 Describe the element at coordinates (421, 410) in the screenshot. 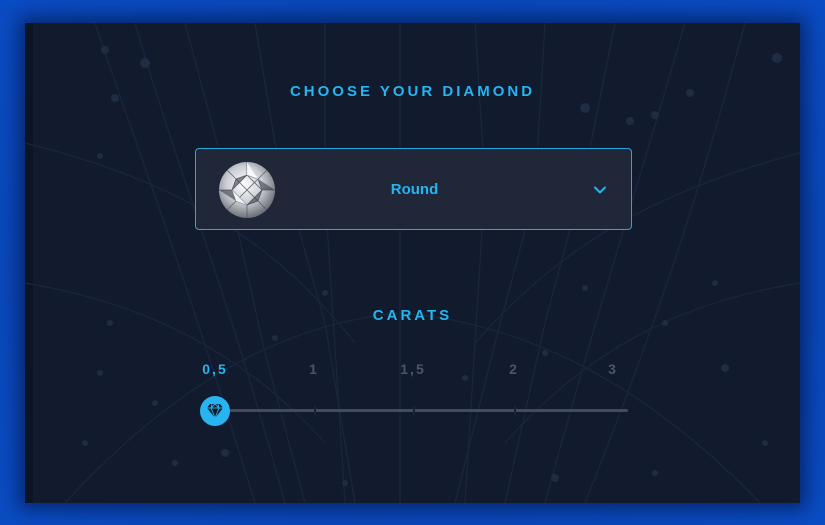

I see `carat-slider-track` at that location.